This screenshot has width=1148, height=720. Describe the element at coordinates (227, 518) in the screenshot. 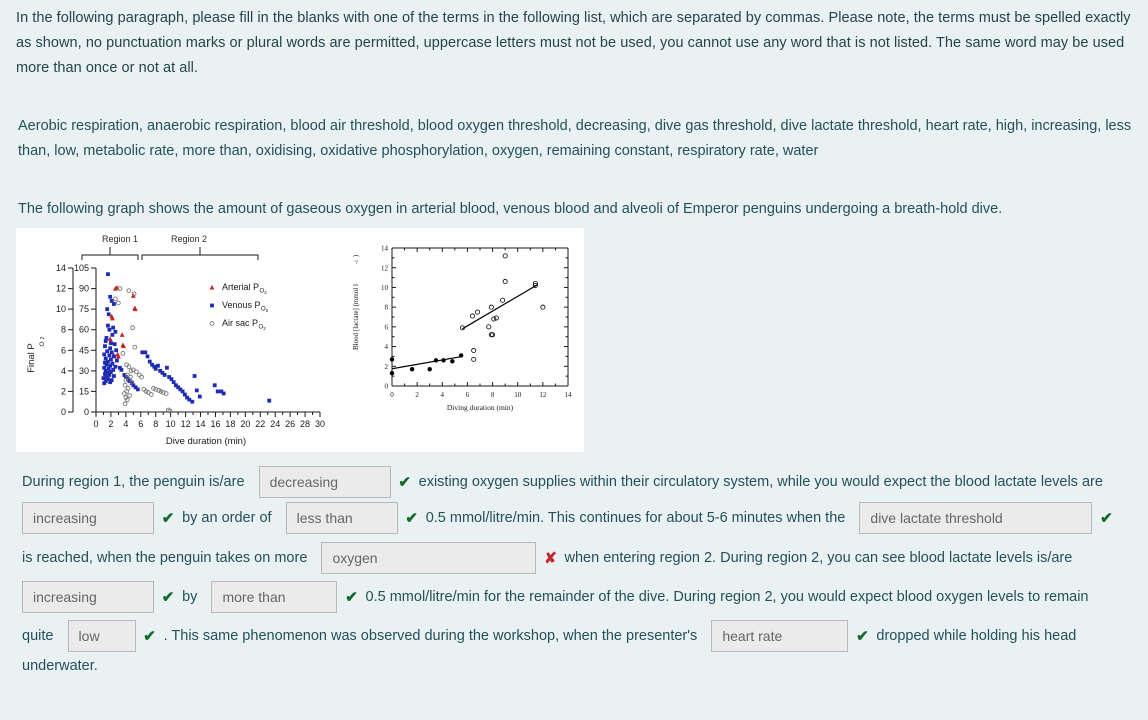

I see `sentence-2-text-a: by an order of` at that location.